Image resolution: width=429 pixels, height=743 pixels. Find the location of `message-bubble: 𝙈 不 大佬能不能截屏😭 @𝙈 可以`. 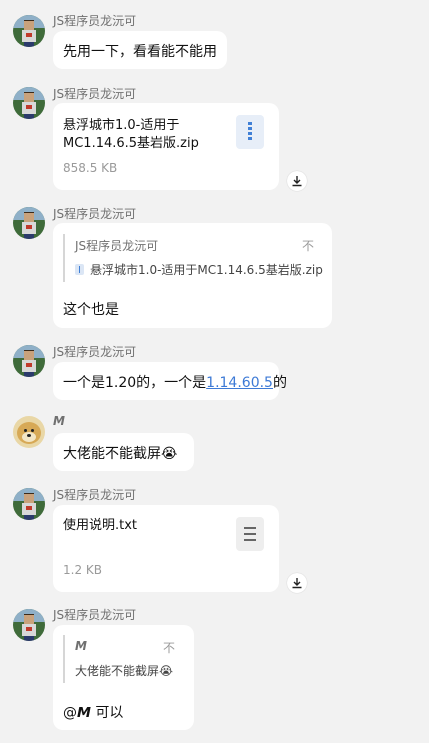

message-bubble: 𝙈 不 大佬能不能截屏😭 @𝙈 可以 is located at coordinates (123, 677).